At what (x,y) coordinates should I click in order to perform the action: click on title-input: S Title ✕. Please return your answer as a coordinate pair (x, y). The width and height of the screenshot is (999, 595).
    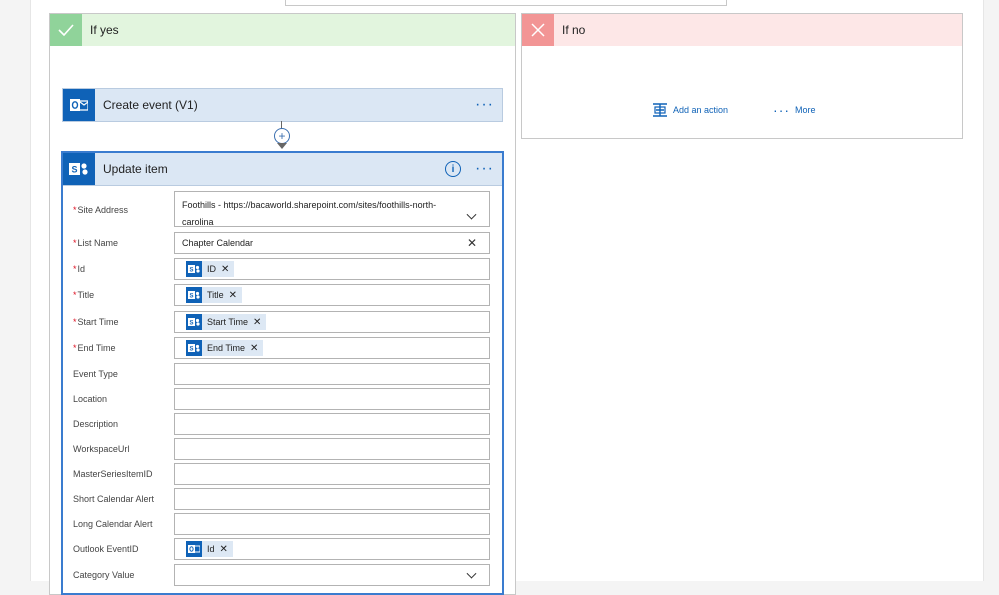
    Looking at the image, I should click on (332, 295).